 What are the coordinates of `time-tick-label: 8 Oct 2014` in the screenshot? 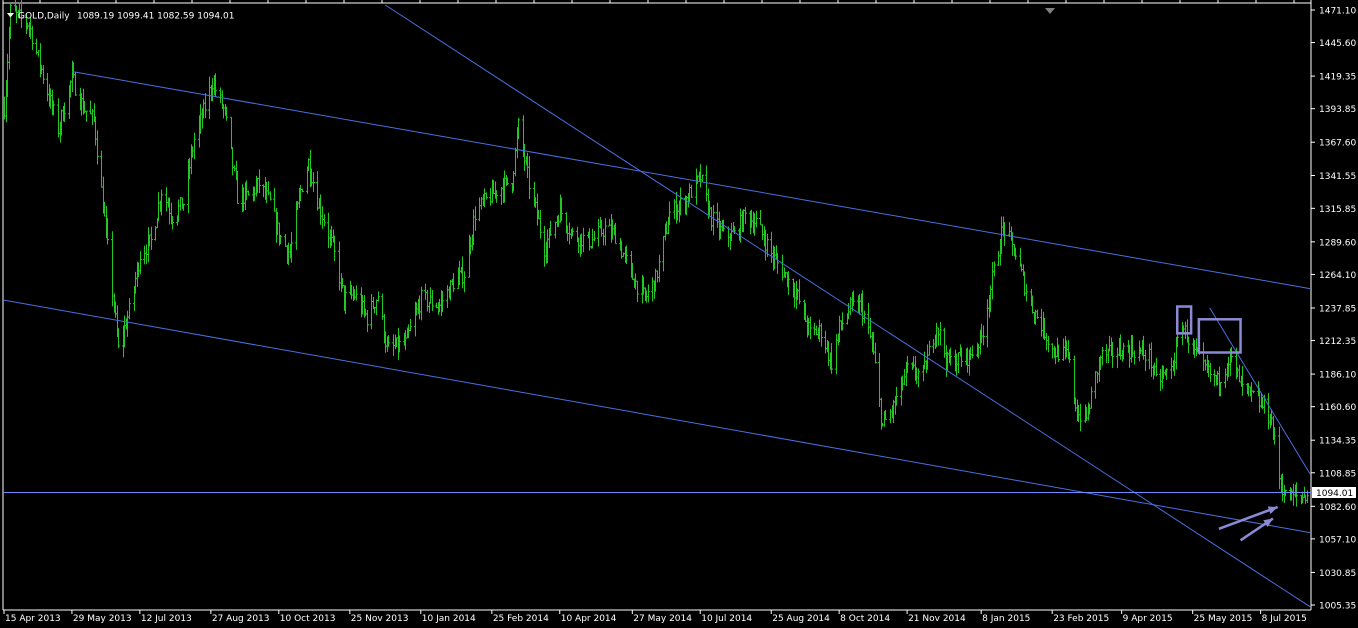 It's located at (865, 619).